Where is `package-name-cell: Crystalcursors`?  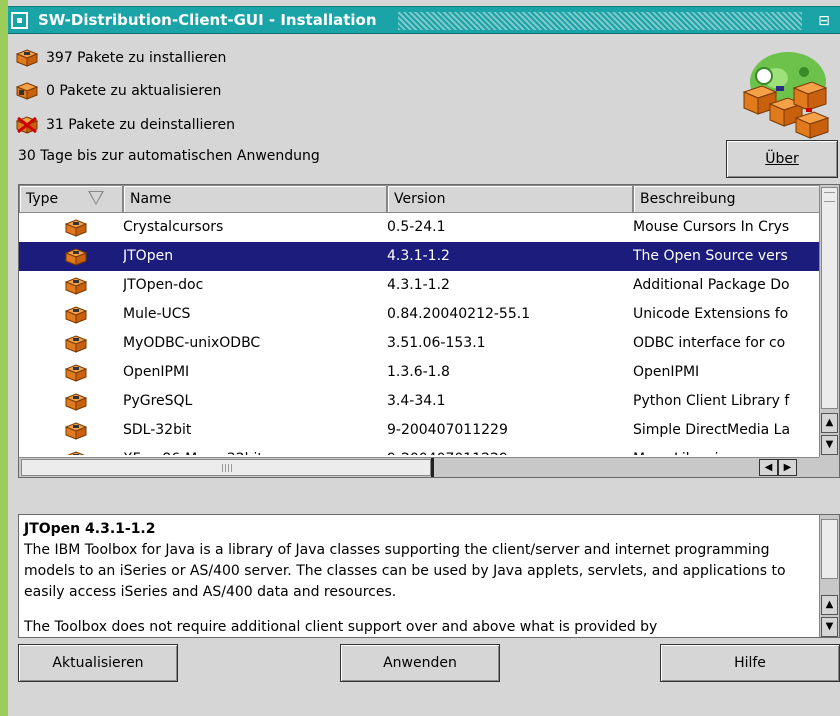
package-name-cell: Crystalcursors is located at coordinates (173, 227).